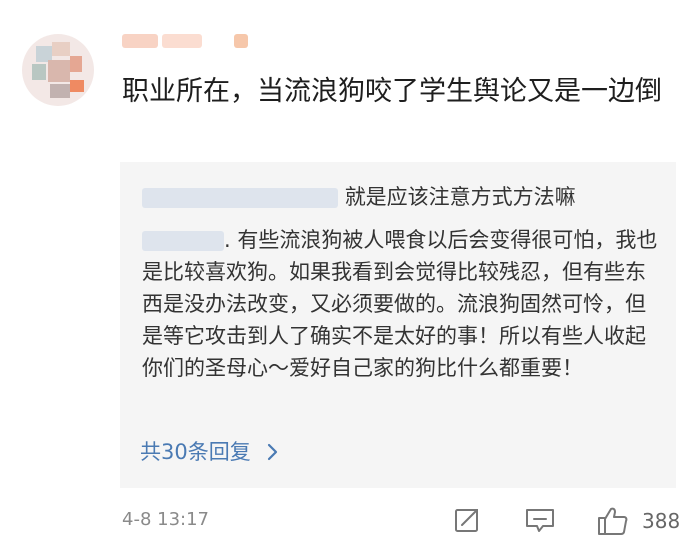 This screenshot has width=700, height=541. What do you see at coordinates (540, 522) in the screenshot?
I see `comment-icon` at bounding box center [540, 522].